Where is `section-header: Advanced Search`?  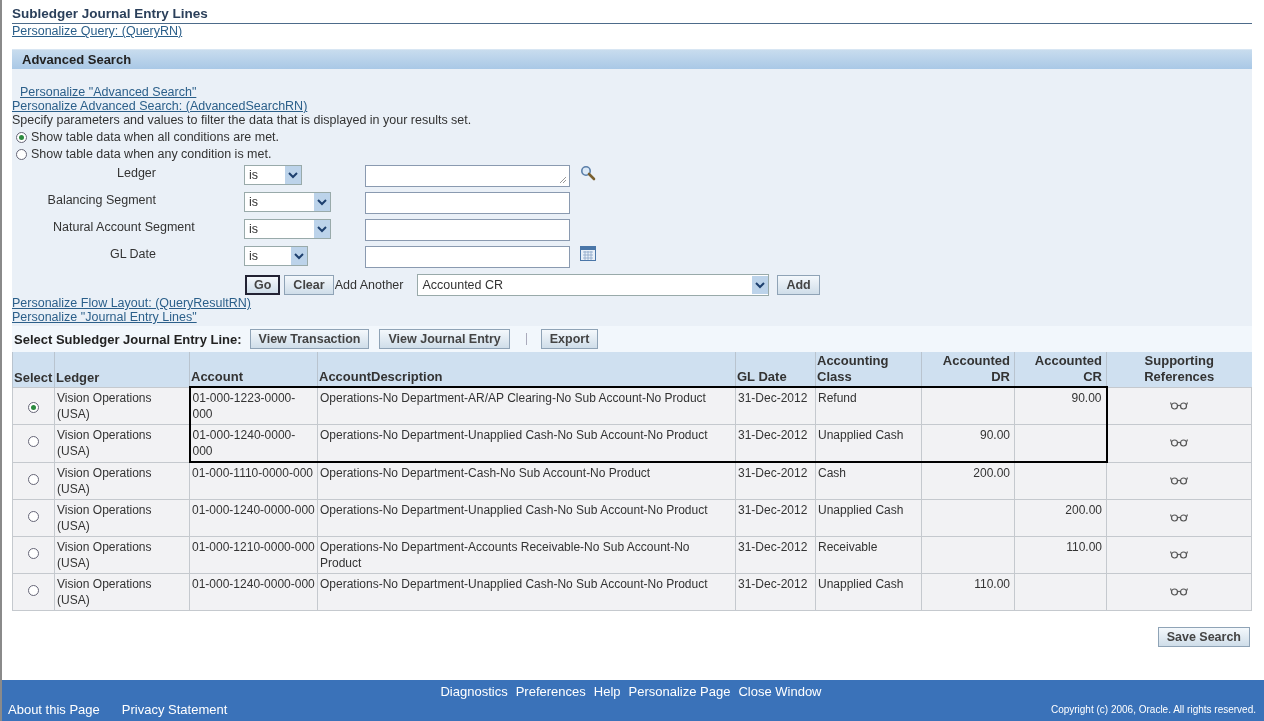
section-header: Advanced Search is located at coordinates (632, 59).